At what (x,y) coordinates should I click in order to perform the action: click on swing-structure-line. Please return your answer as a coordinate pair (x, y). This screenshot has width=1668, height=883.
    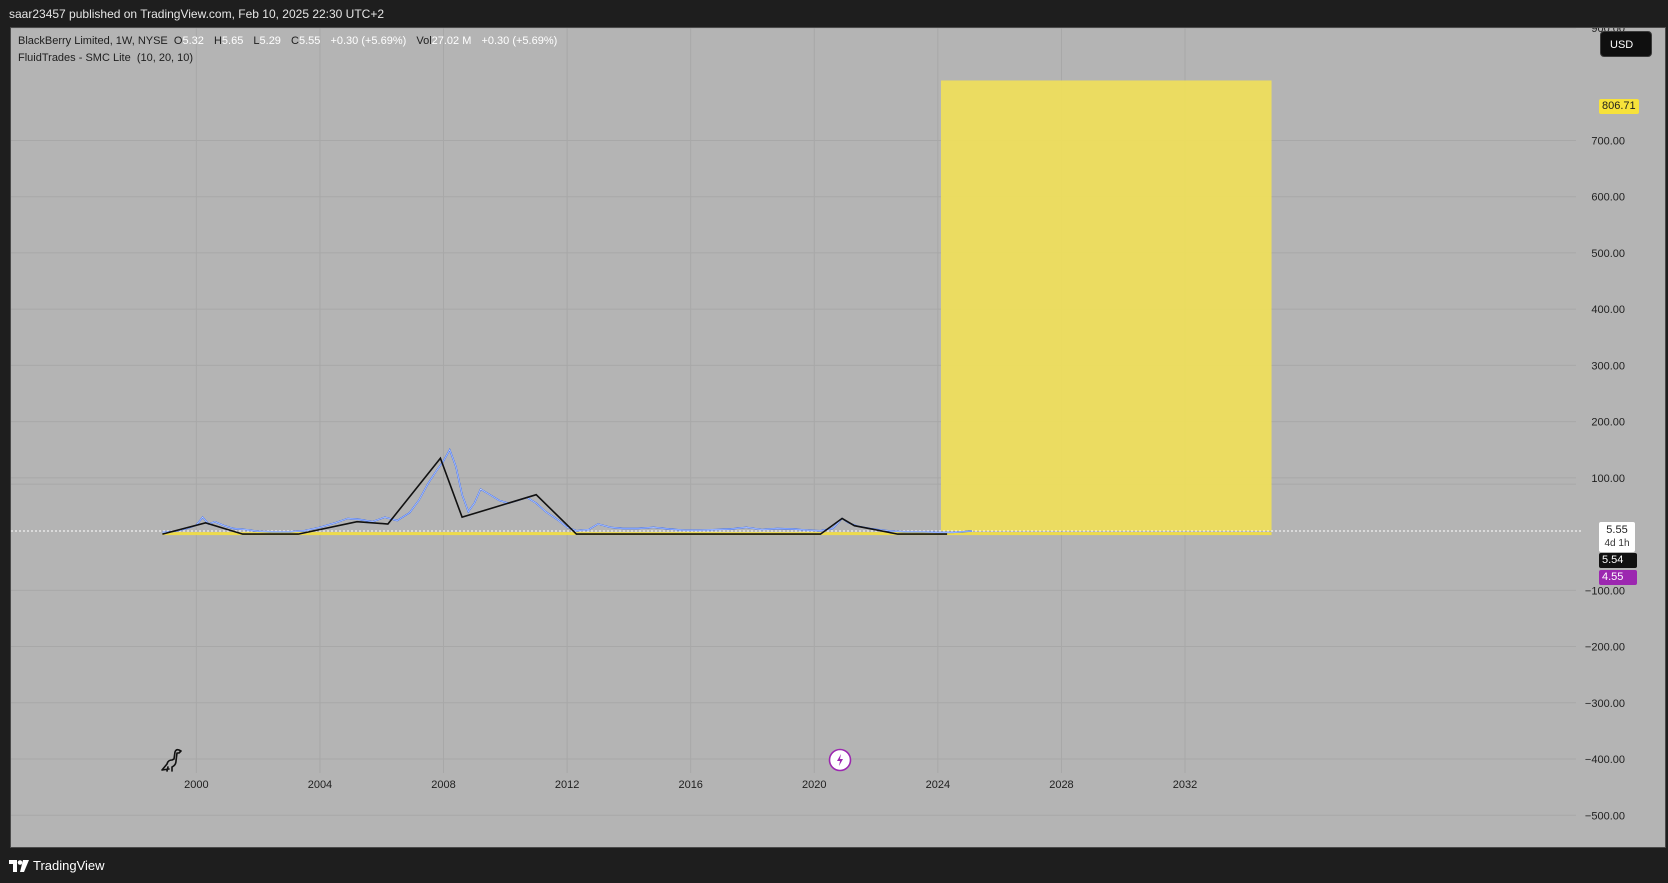
    Looking at the image, I should click on (555, 495).